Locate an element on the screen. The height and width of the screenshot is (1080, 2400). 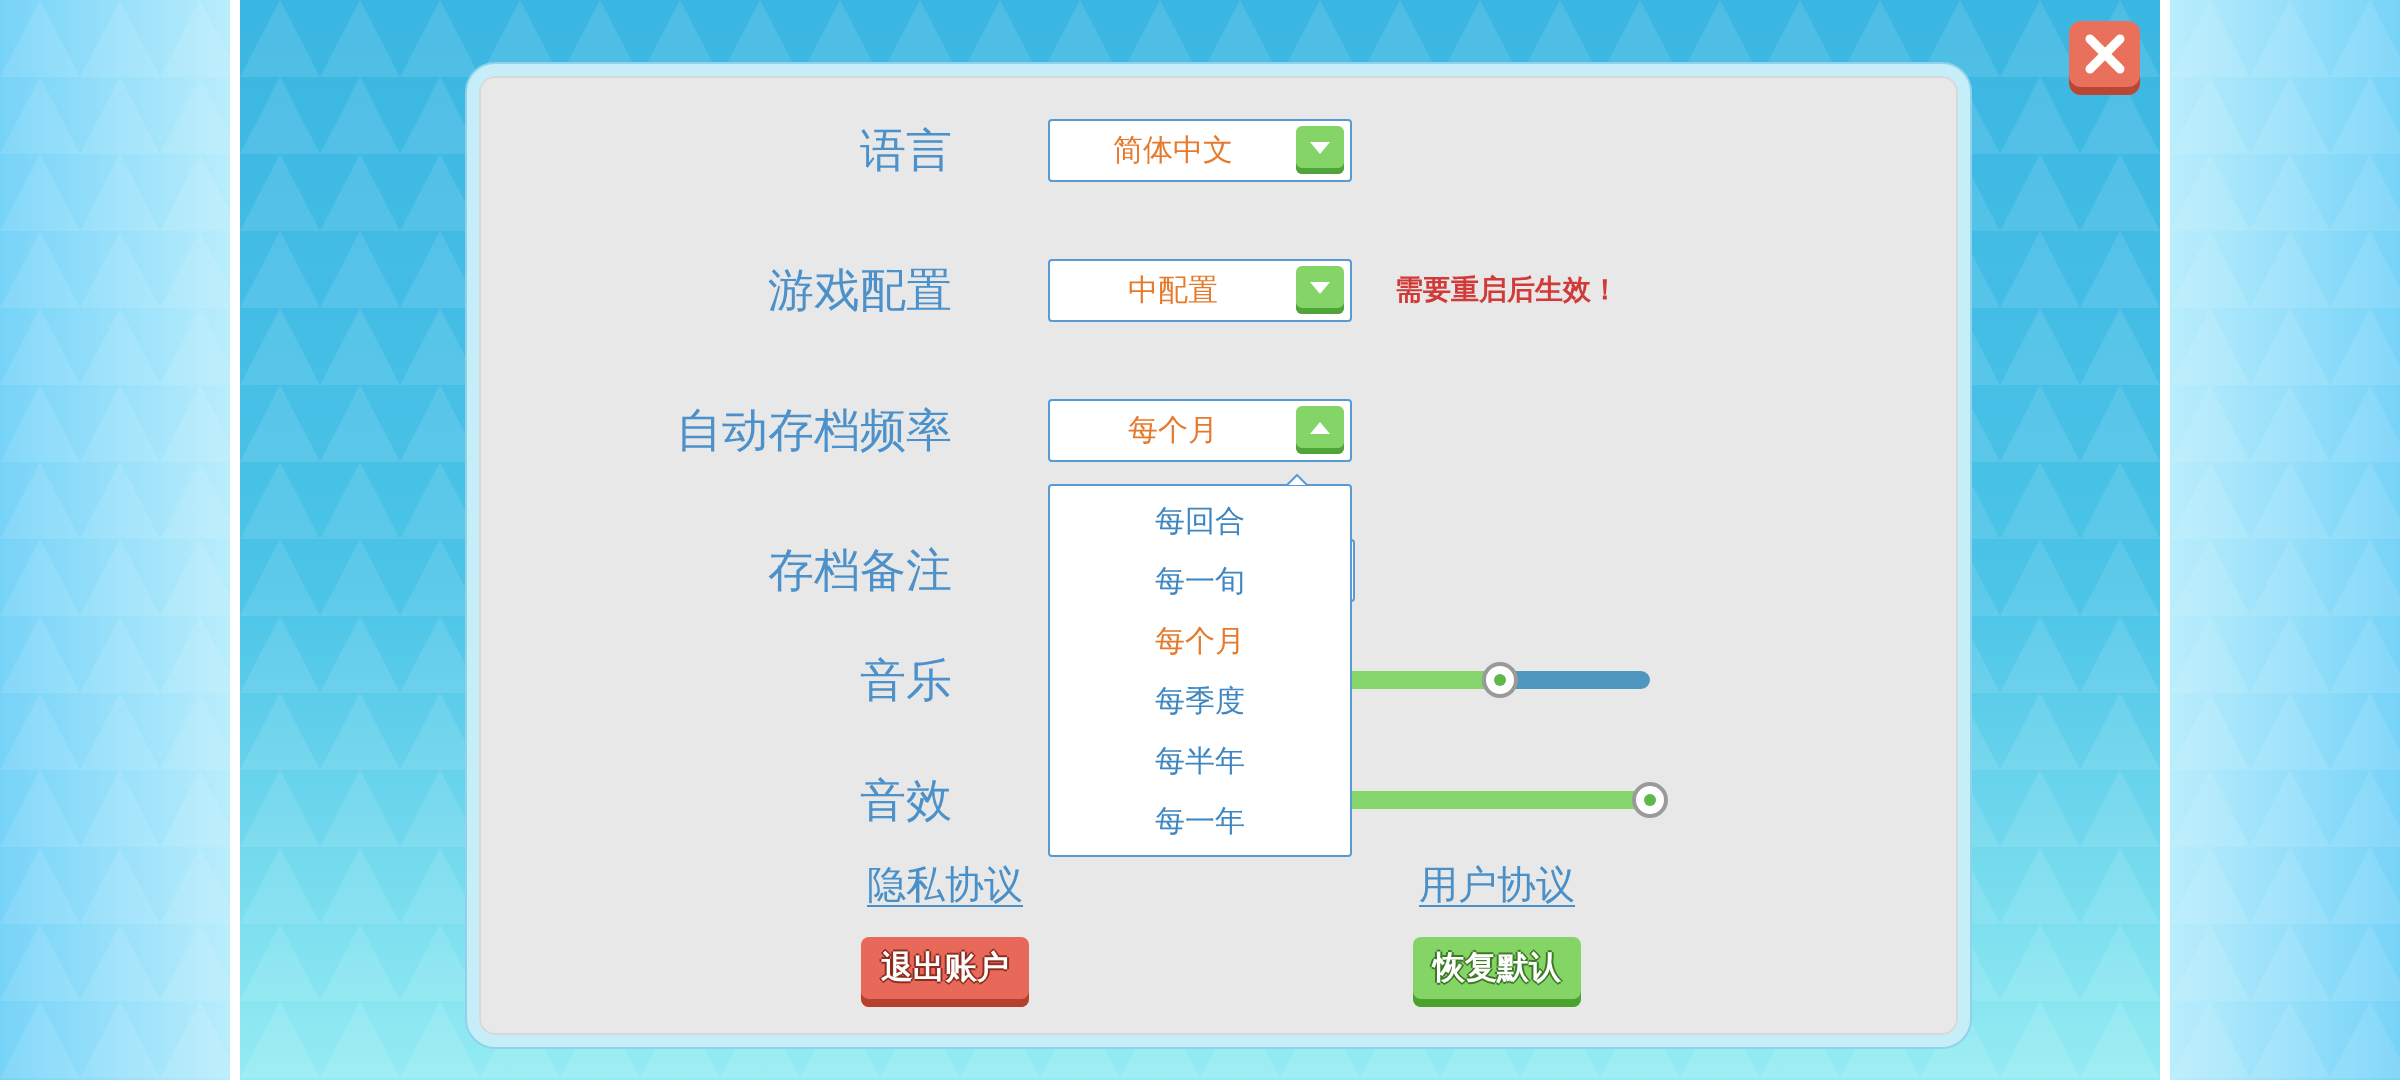
setting-label: 音乐 is located at coordinates (905, 680).